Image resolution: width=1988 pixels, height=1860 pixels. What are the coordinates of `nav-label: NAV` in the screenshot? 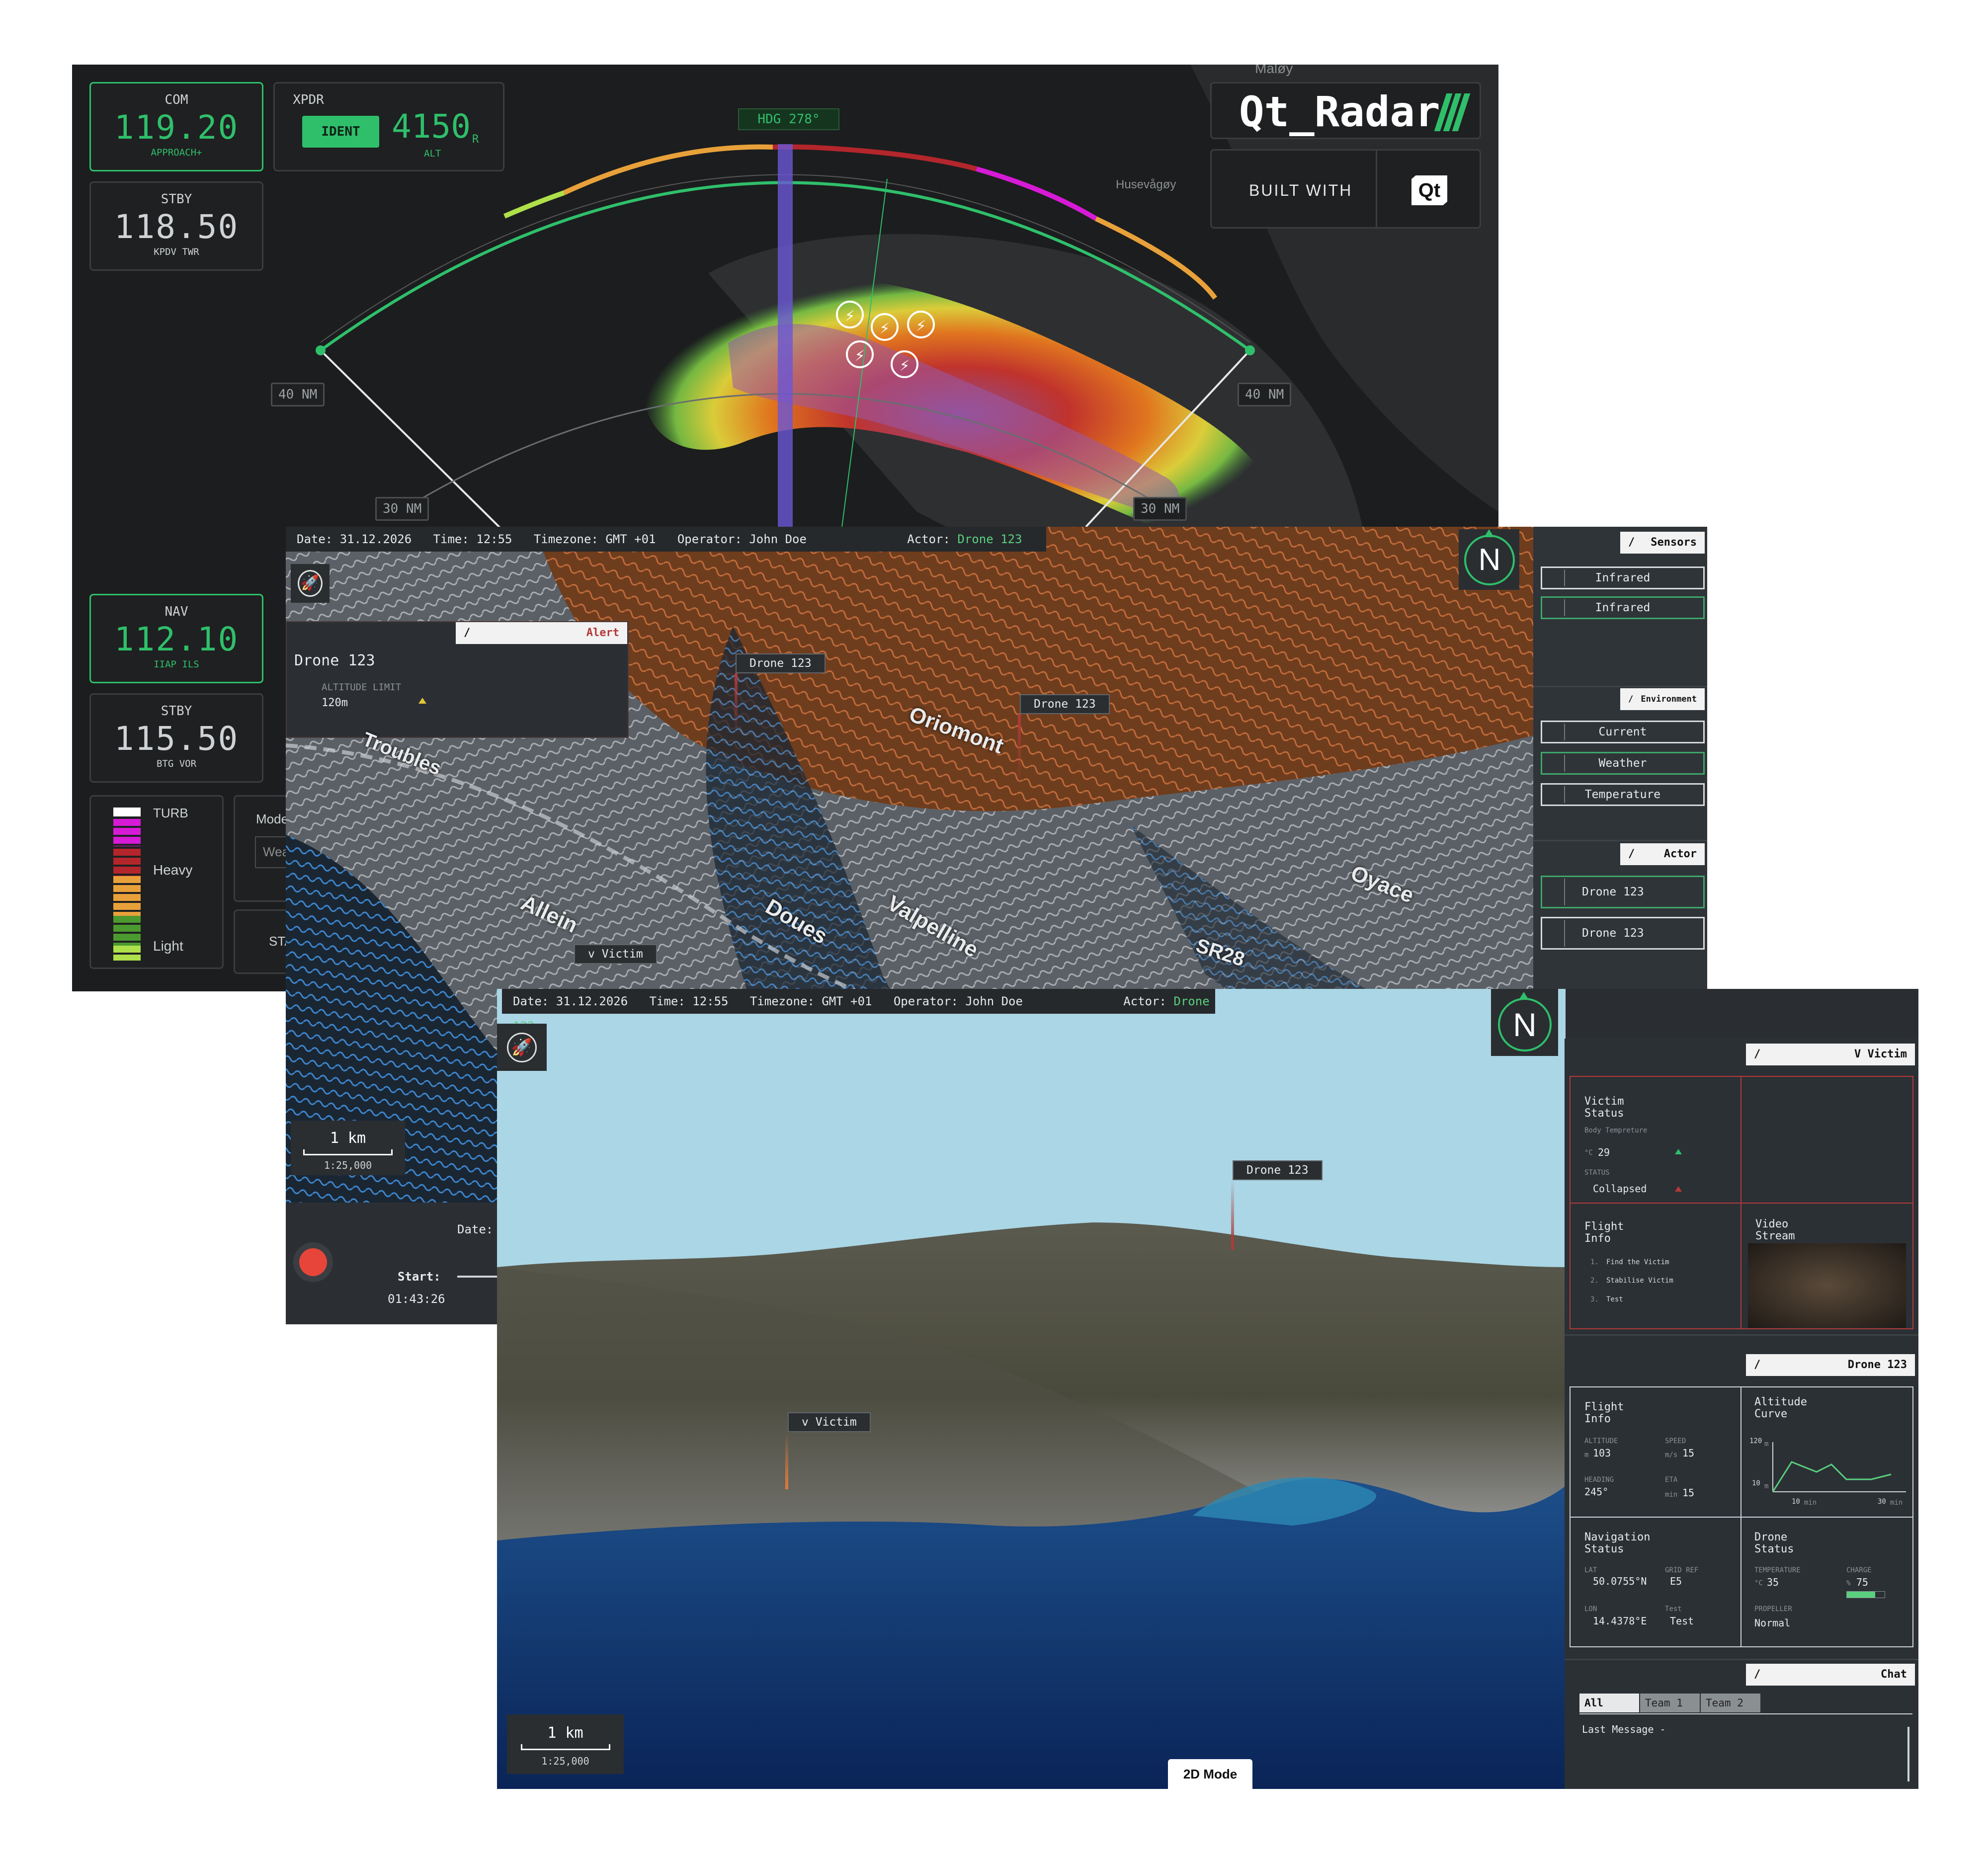 It's located at (176, 611).